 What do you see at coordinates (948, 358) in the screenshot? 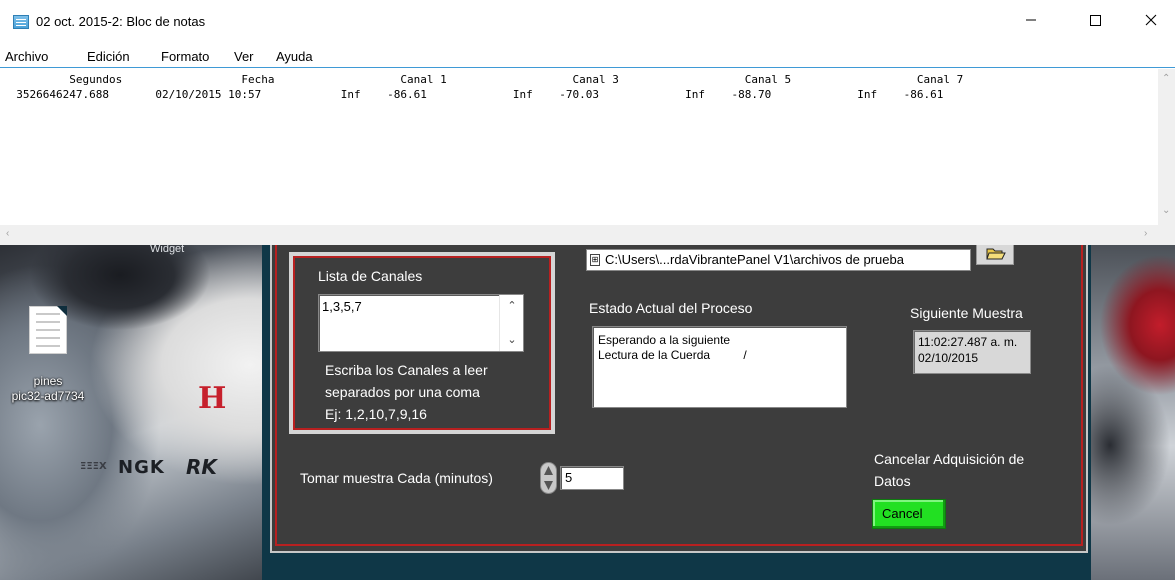
I see `siguiente-date: 02/10/2015` at bounding box center [948, 358].